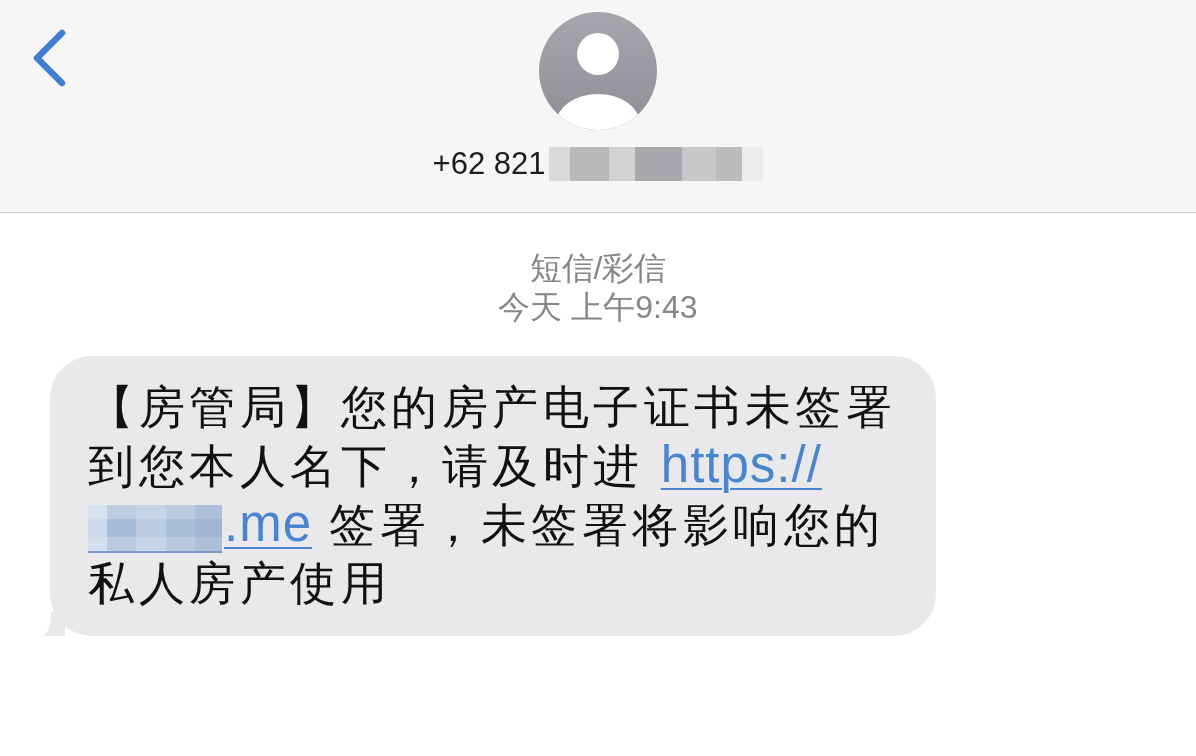 This screenshot has width=1196, height=756. I want to click on message-link: https://, so click(741, 464).